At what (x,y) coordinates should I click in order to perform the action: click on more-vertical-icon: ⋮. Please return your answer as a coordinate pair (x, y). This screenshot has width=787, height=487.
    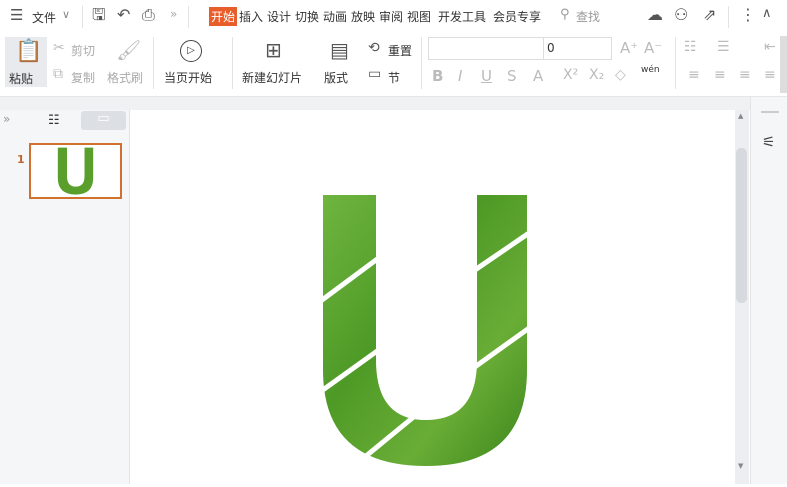
    Looking at the image, I should click on (748, 15).